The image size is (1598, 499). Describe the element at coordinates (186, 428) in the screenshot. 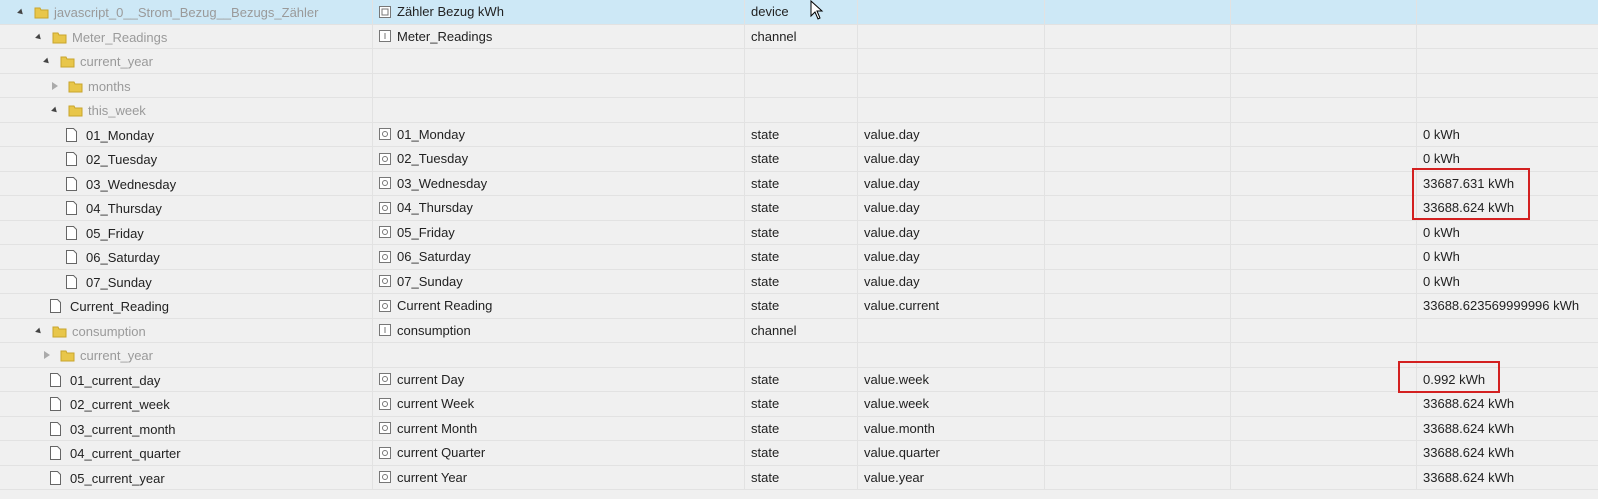

I see `object-id-cell: 03_current_month` at that location.